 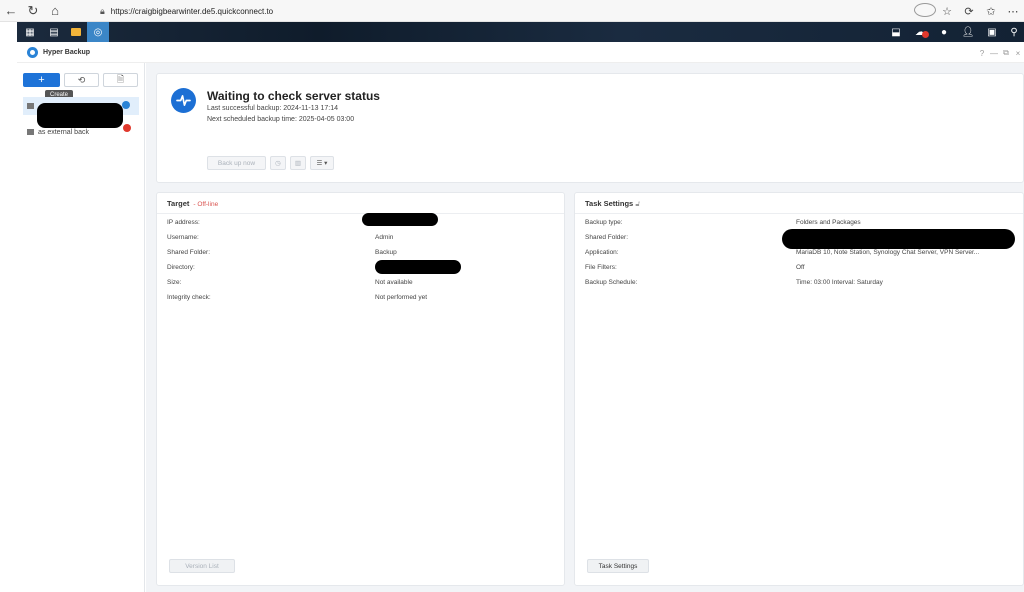 What do you see at coordinates (925, 34) in the screenshot?
I see `notification-badge` at bounding box center [925, 34].